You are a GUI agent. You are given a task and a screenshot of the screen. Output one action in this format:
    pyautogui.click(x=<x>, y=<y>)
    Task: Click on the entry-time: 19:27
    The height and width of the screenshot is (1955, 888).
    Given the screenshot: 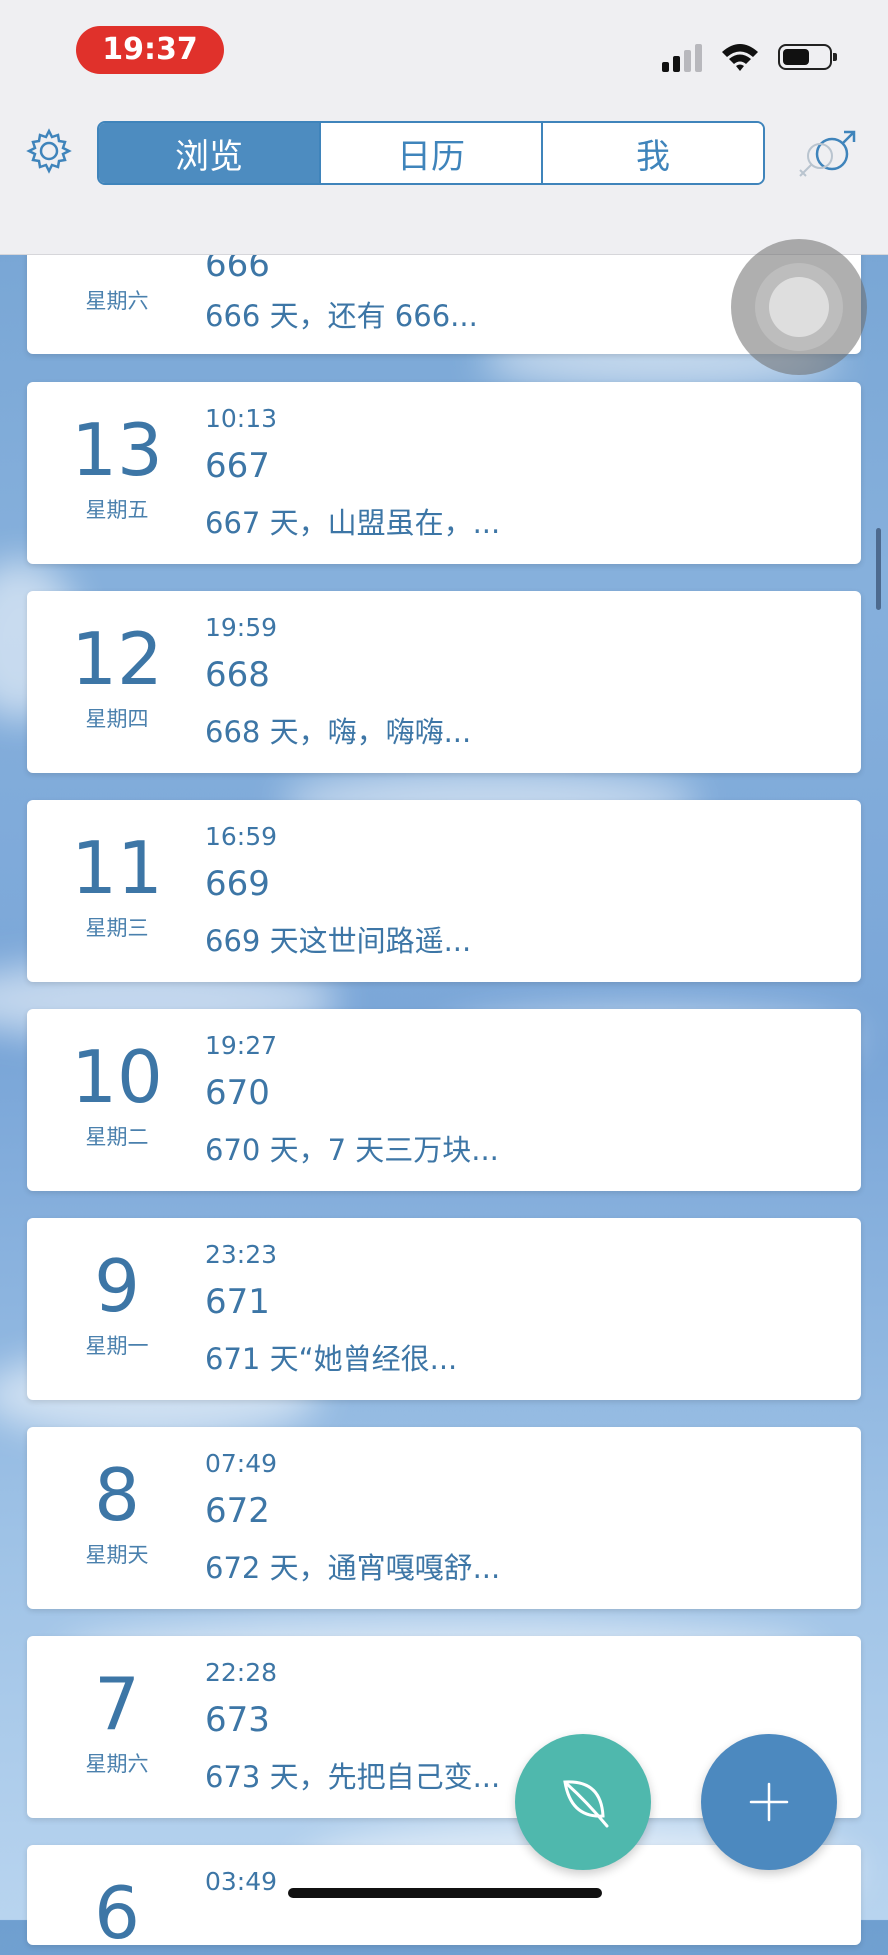 What is the action you would take?
    pyautogui.click(x=241, y=1045)
    